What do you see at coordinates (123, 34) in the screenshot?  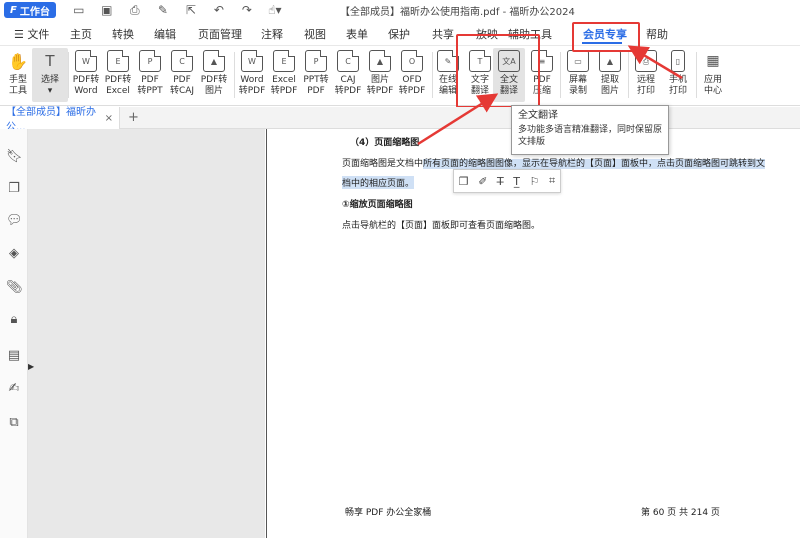 I see `menu-convert: 转换` at bounding box center [123, 34].